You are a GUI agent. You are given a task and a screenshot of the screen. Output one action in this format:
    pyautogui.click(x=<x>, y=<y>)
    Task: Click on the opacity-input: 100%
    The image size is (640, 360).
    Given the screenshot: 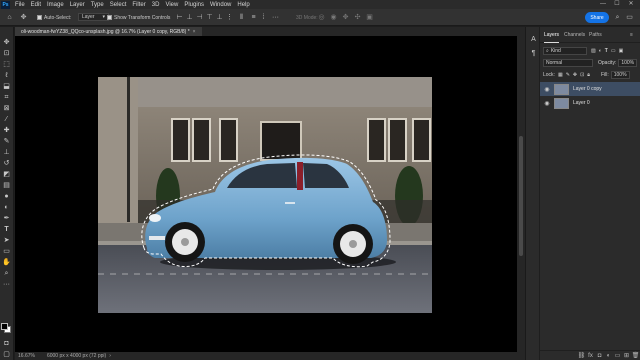 What is the action you would take?
    pyautogui.click(x=628, y=62)
    